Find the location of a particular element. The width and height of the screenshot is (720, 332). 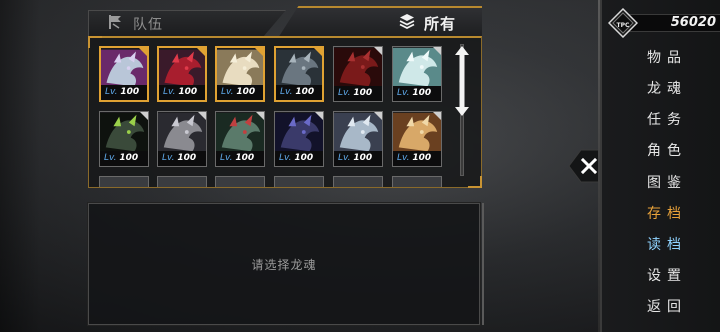

tpc-badge-icon: TPC is located at coordinates (623, 23).